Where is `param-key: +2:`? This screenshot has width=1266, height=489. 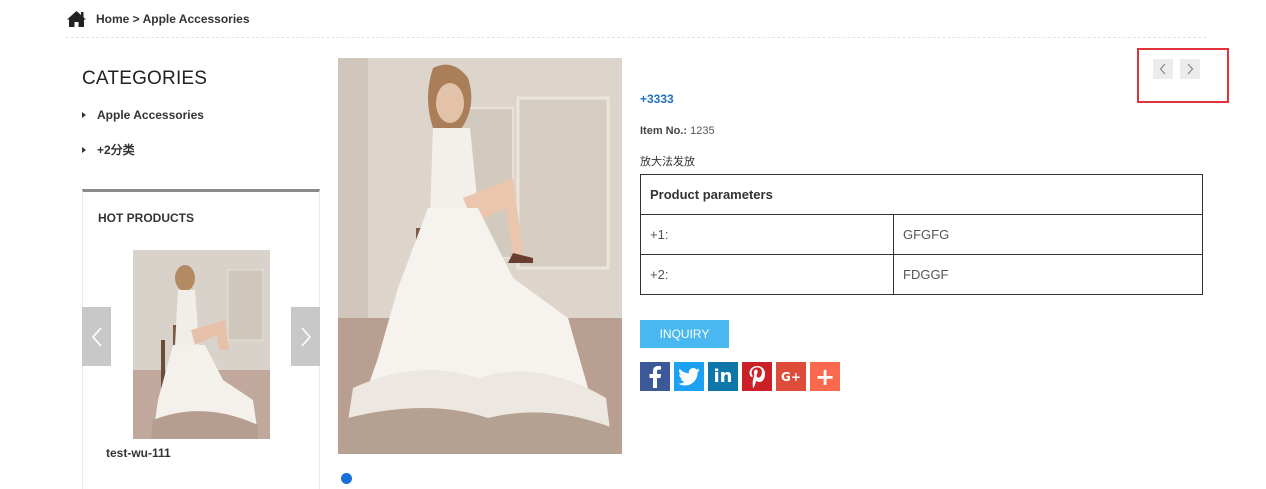
param-key: +2: is located at coordinates (767, 274).